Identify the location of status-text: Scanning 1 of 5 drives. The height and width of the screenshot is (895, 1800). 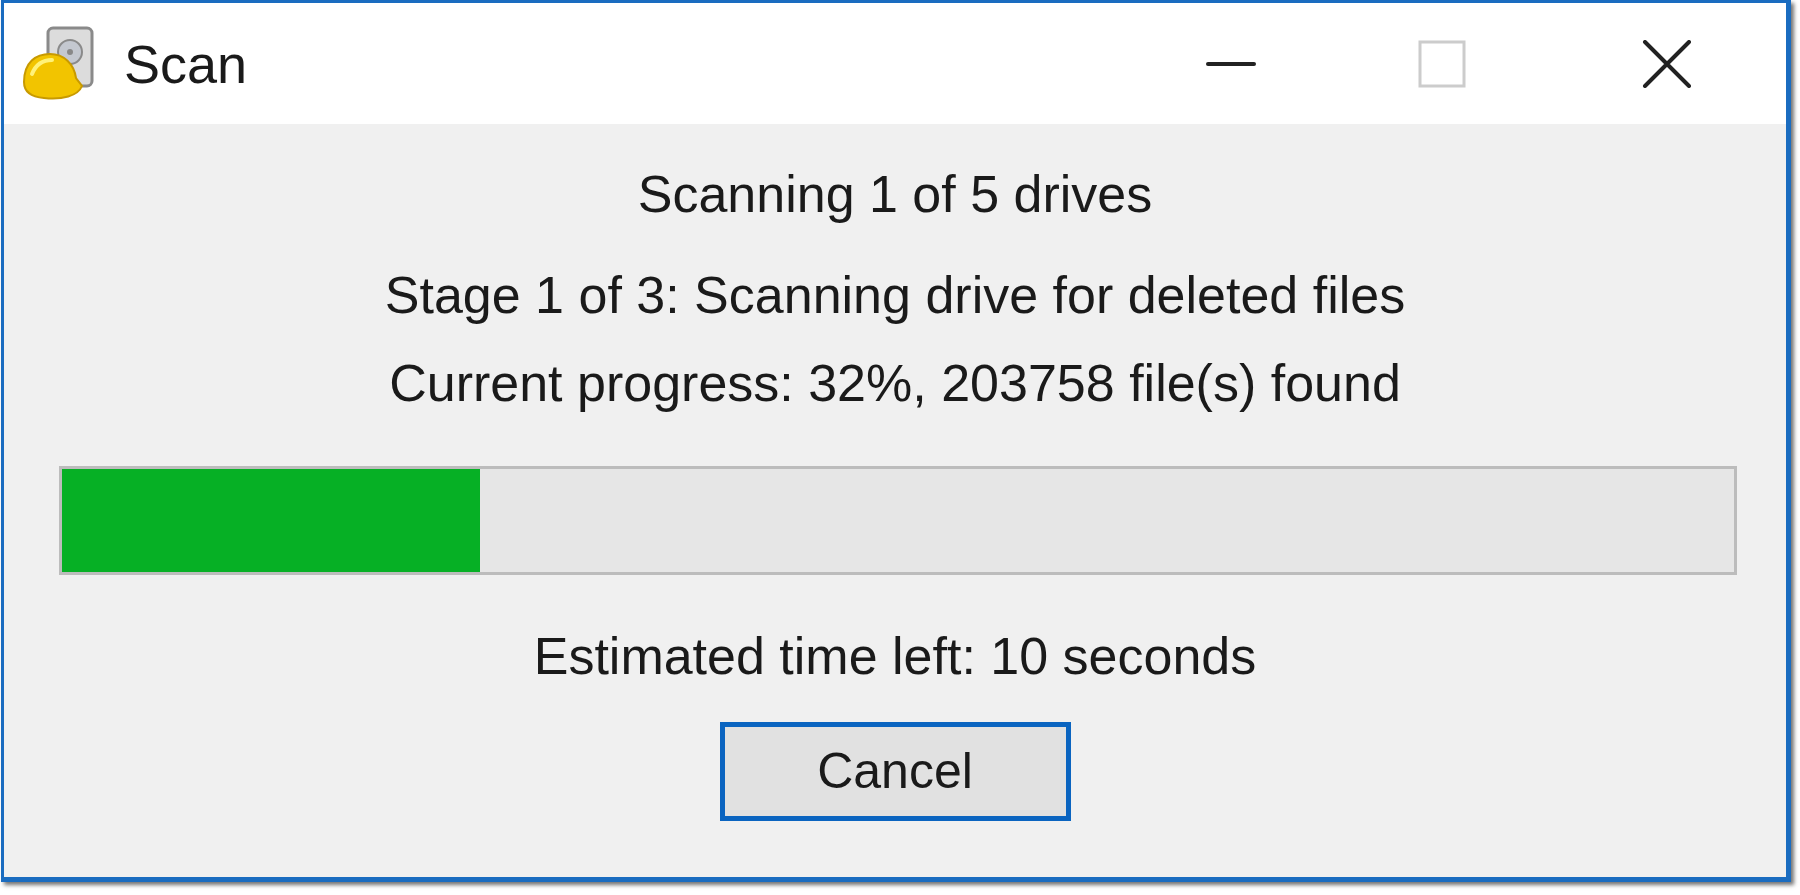
(895, 194).